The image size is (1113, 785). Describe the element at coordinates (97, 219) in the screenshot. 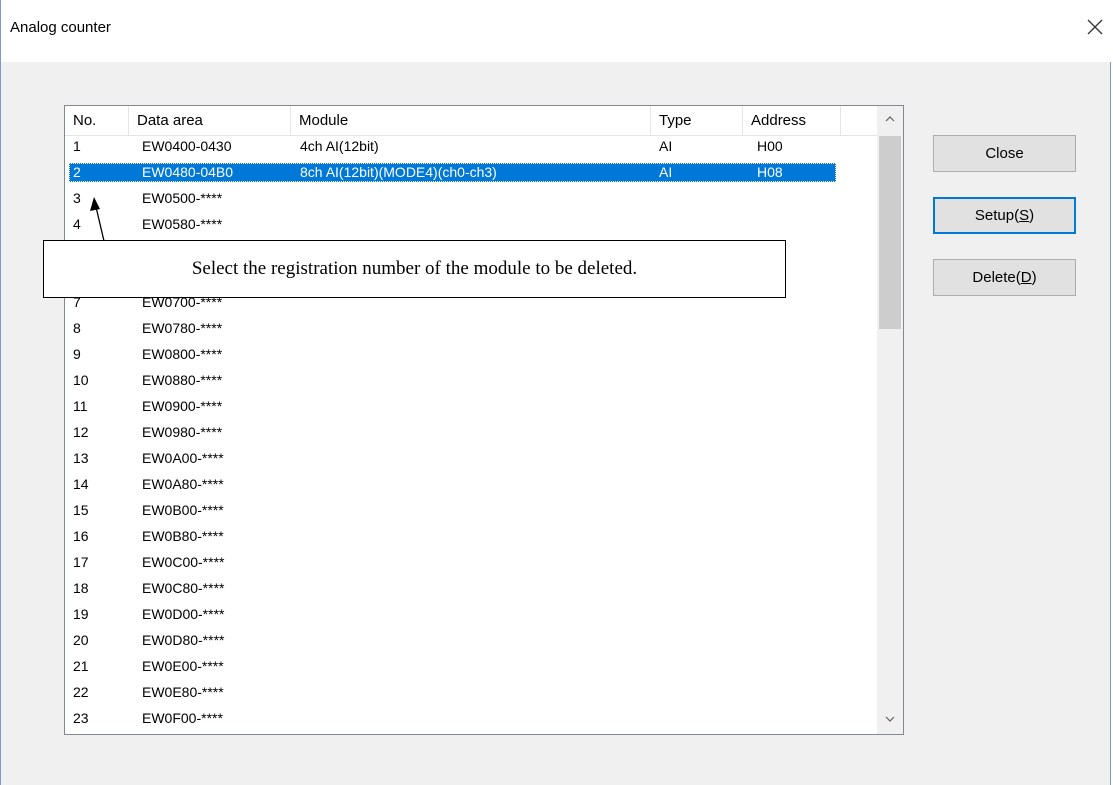

I see `callout-arrow` at that location.